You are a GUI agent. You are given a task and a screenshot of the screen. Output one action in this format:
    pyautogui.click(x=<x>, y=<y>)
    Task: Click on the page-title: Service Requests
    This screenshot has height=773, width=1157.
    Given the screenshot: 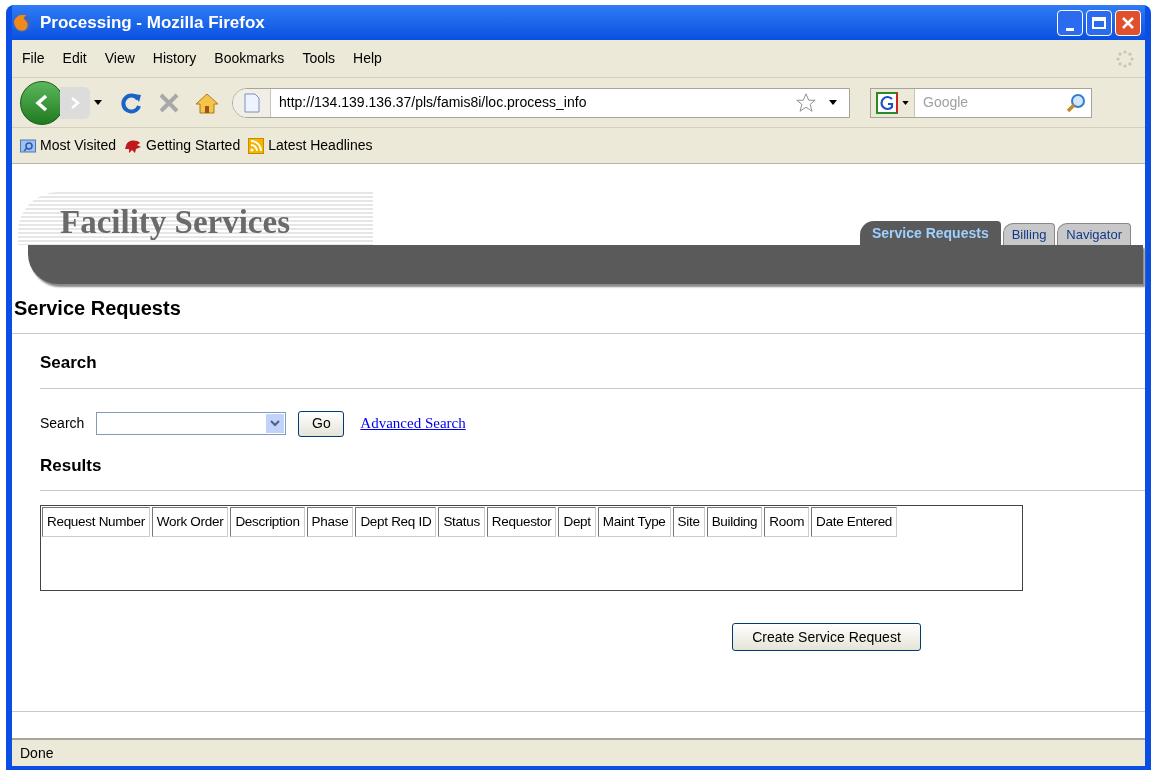 What is the action you would take?
    pyautogui.click(x=97, y=308)
    